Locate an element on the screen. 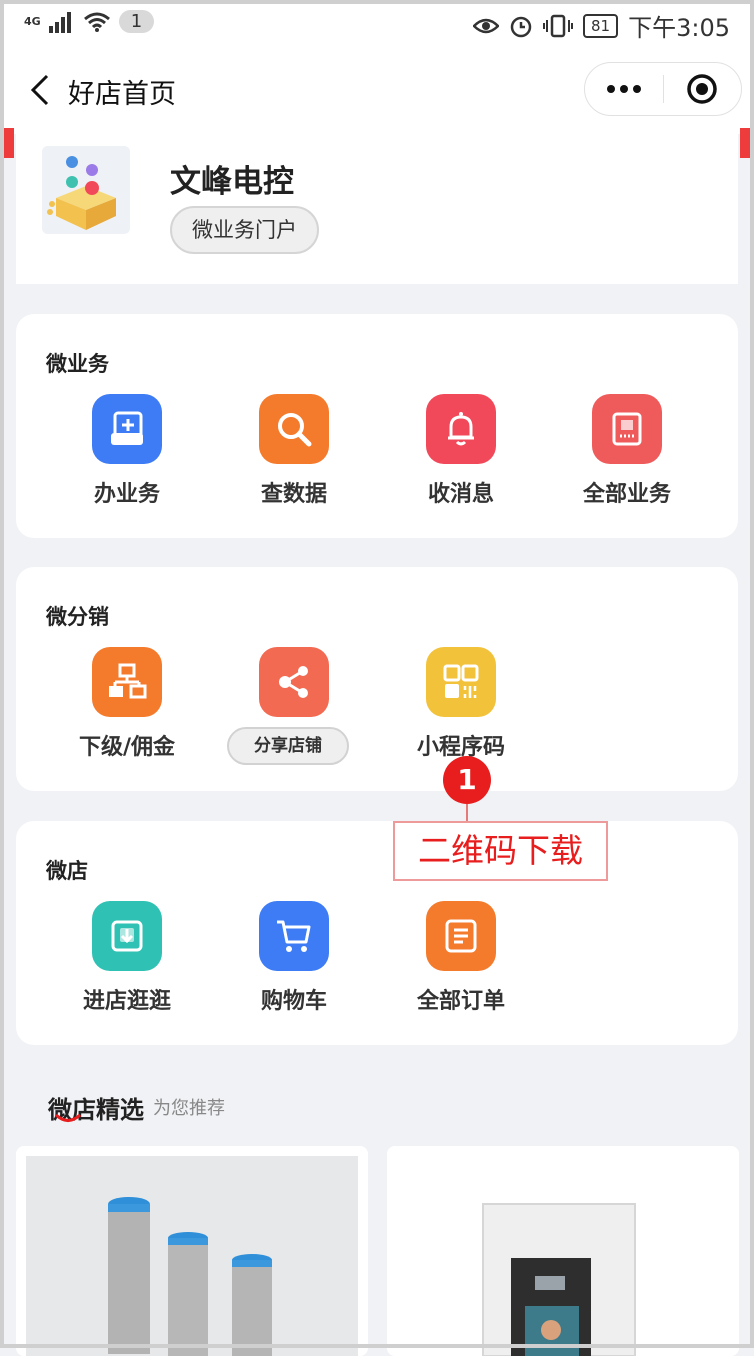  order-list-icon is located at coordinates (461, 936).